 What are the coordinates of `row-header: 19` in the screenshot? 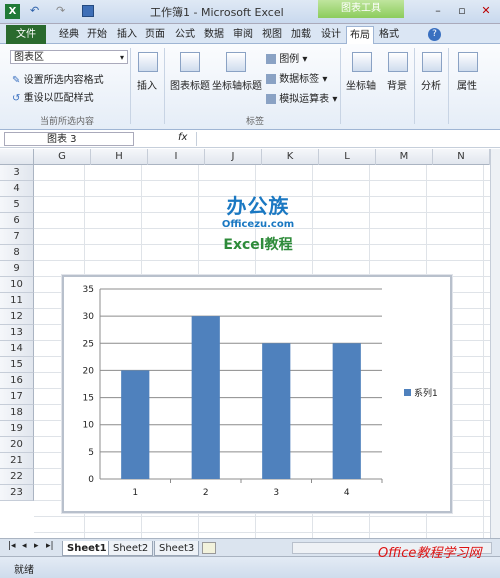 It's located at (17, 429).